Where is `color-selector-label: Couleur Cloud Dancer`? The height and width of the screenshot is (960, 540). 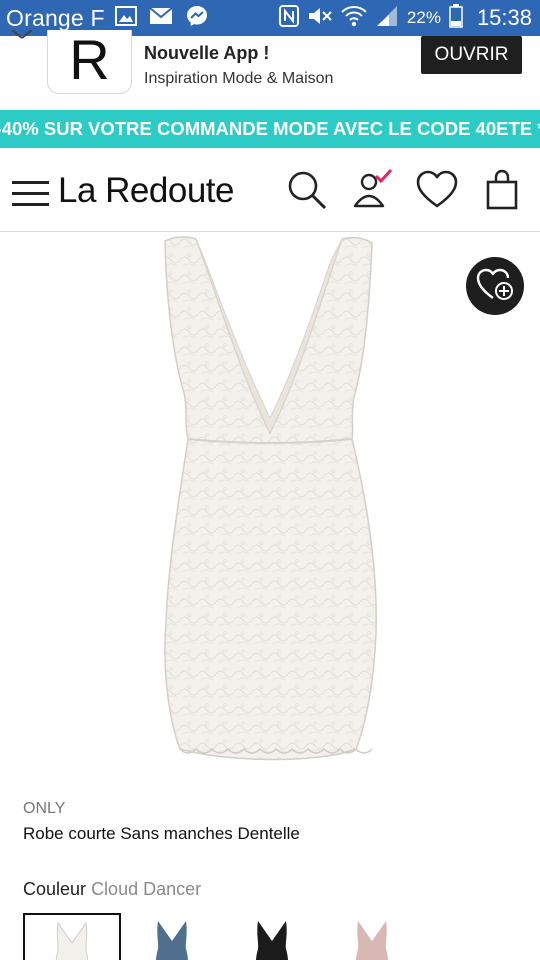
color-selector-label: Couleur Cloud Dancer is located at coordinates (112, 889).